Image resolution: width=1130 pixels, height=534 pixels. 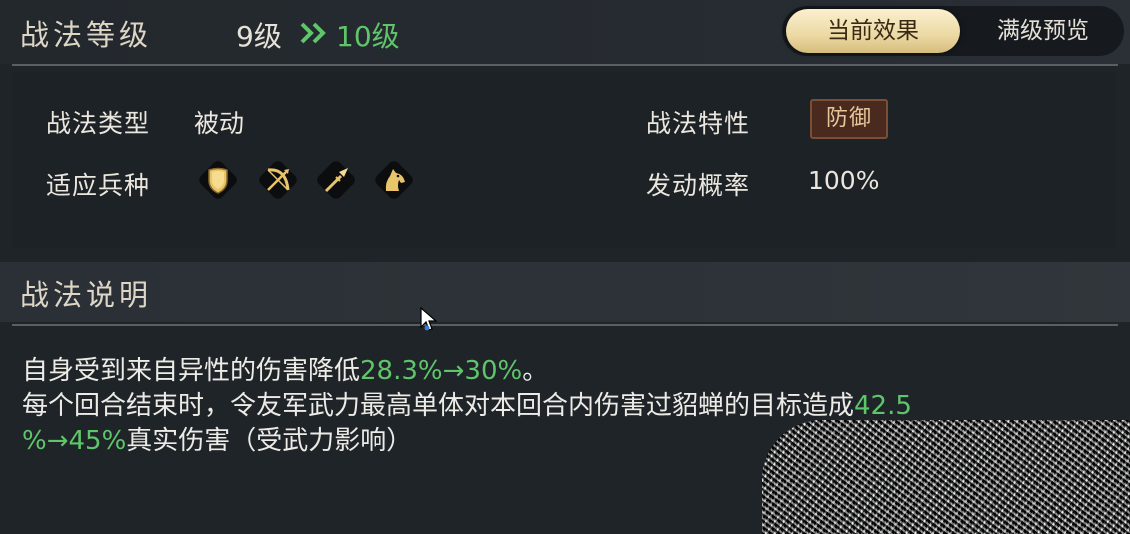 What do you see at coordinates (849, 119) in the screenshot?
I see `trait-badge: 防御` at bounding box center [849, 119].